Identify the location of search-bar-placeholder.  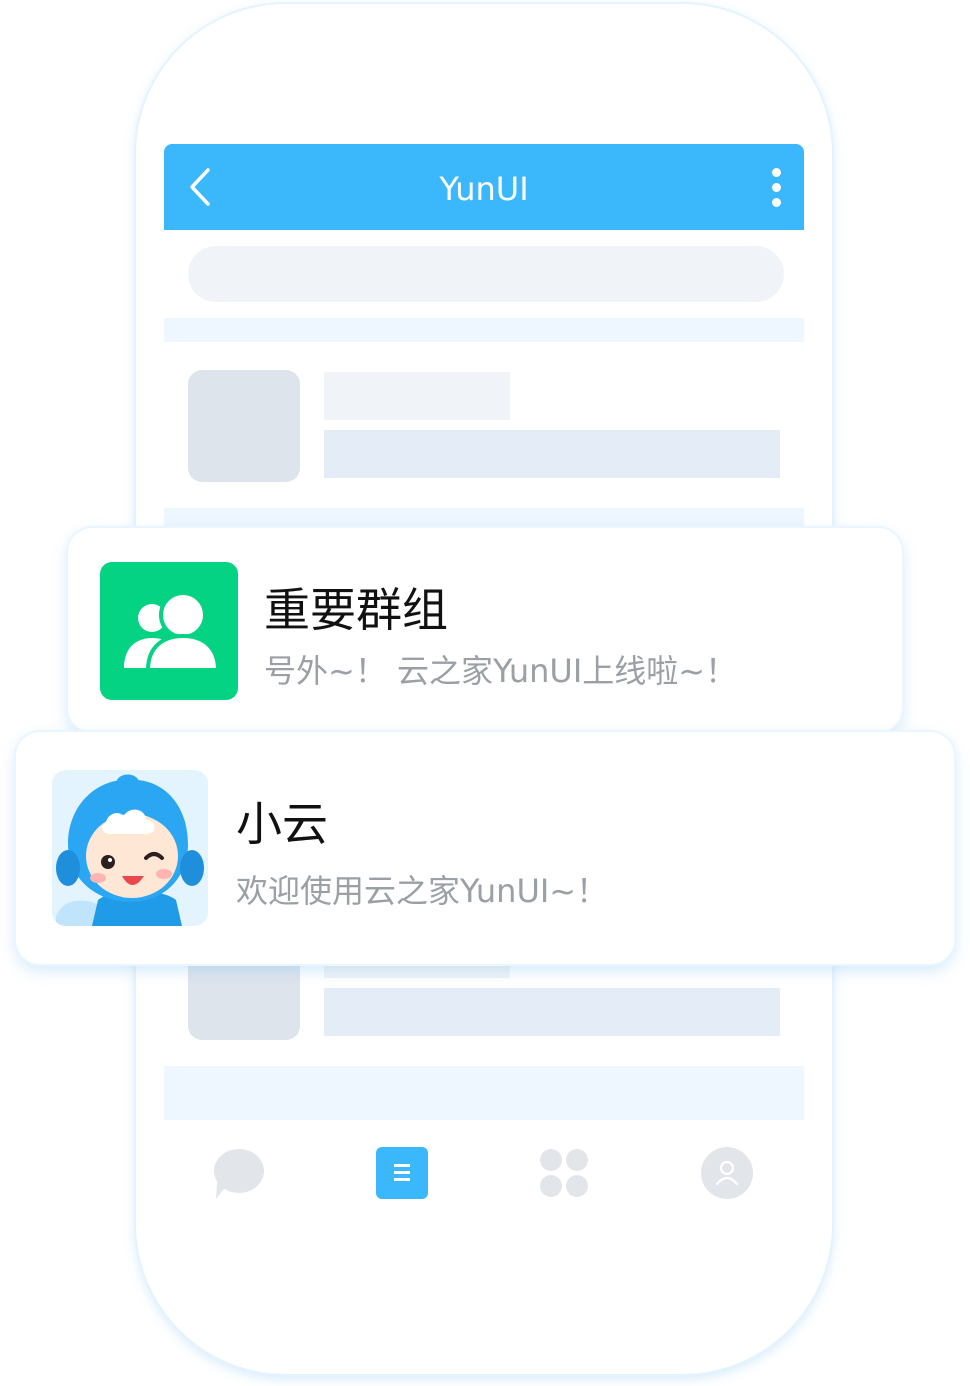
(486, 274).